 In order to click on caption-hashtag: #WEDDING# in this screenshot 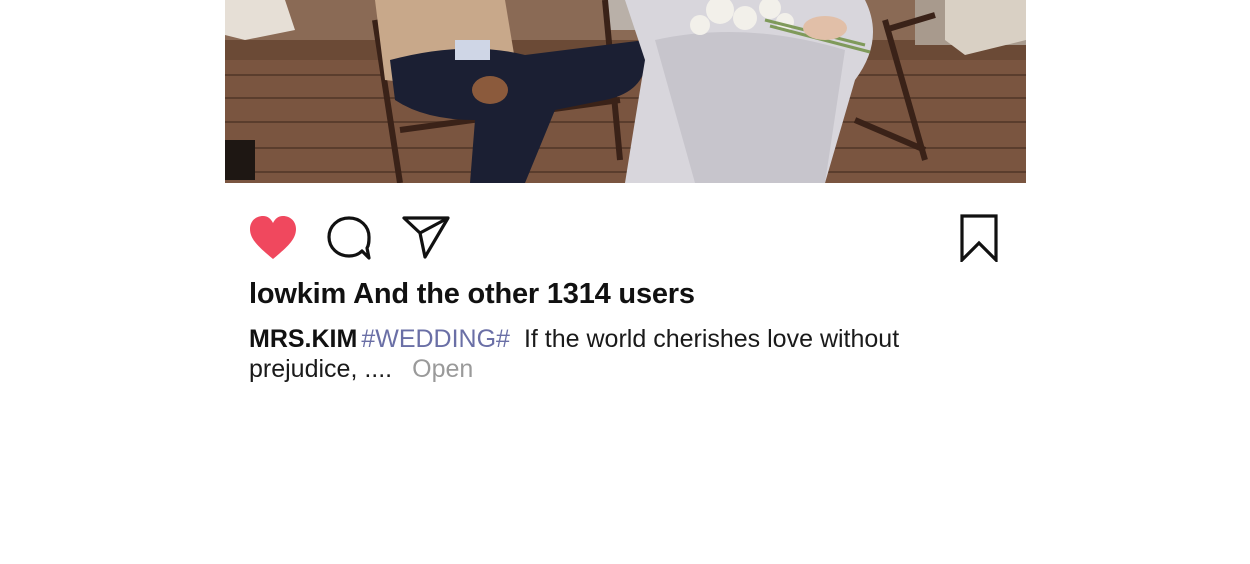, I will do `click(435, 339)`.